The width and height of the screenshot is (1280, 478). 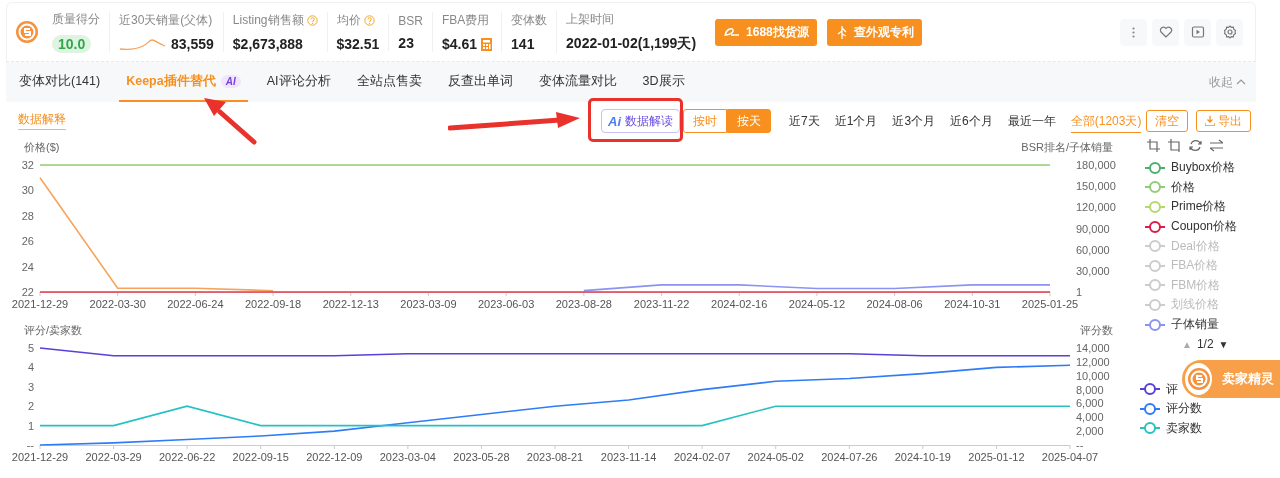 What do you see at coordinates (406, 42) in the screenshot?
I see `stat-value: 23` at bounding box center [406, 42].